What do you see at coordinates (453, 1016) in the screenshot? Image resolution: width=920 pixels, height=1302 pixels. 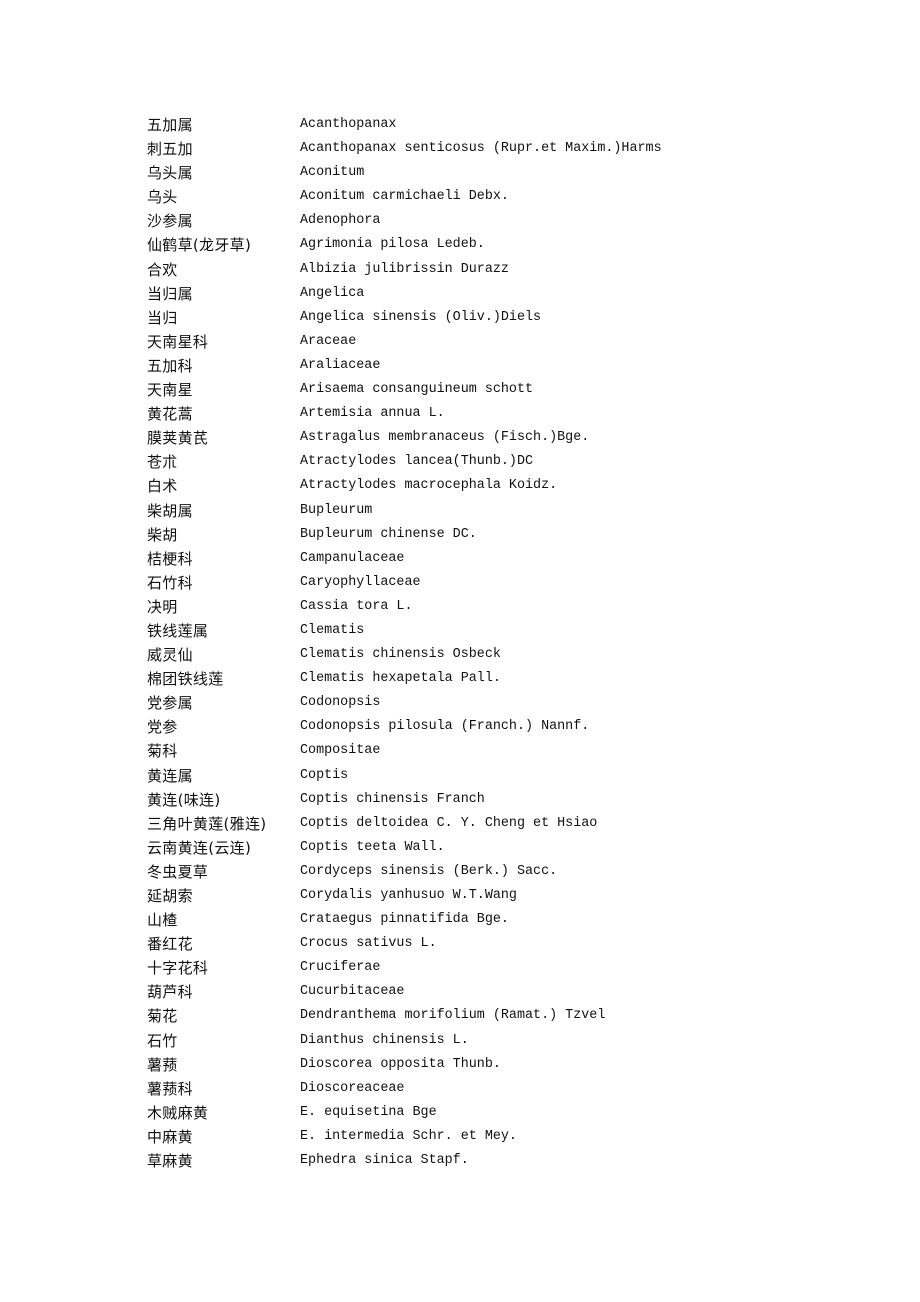 I see `latin-name: Dendranthema morifolium (Ramat.) Tzvel` at bounding box center [453, 1016].